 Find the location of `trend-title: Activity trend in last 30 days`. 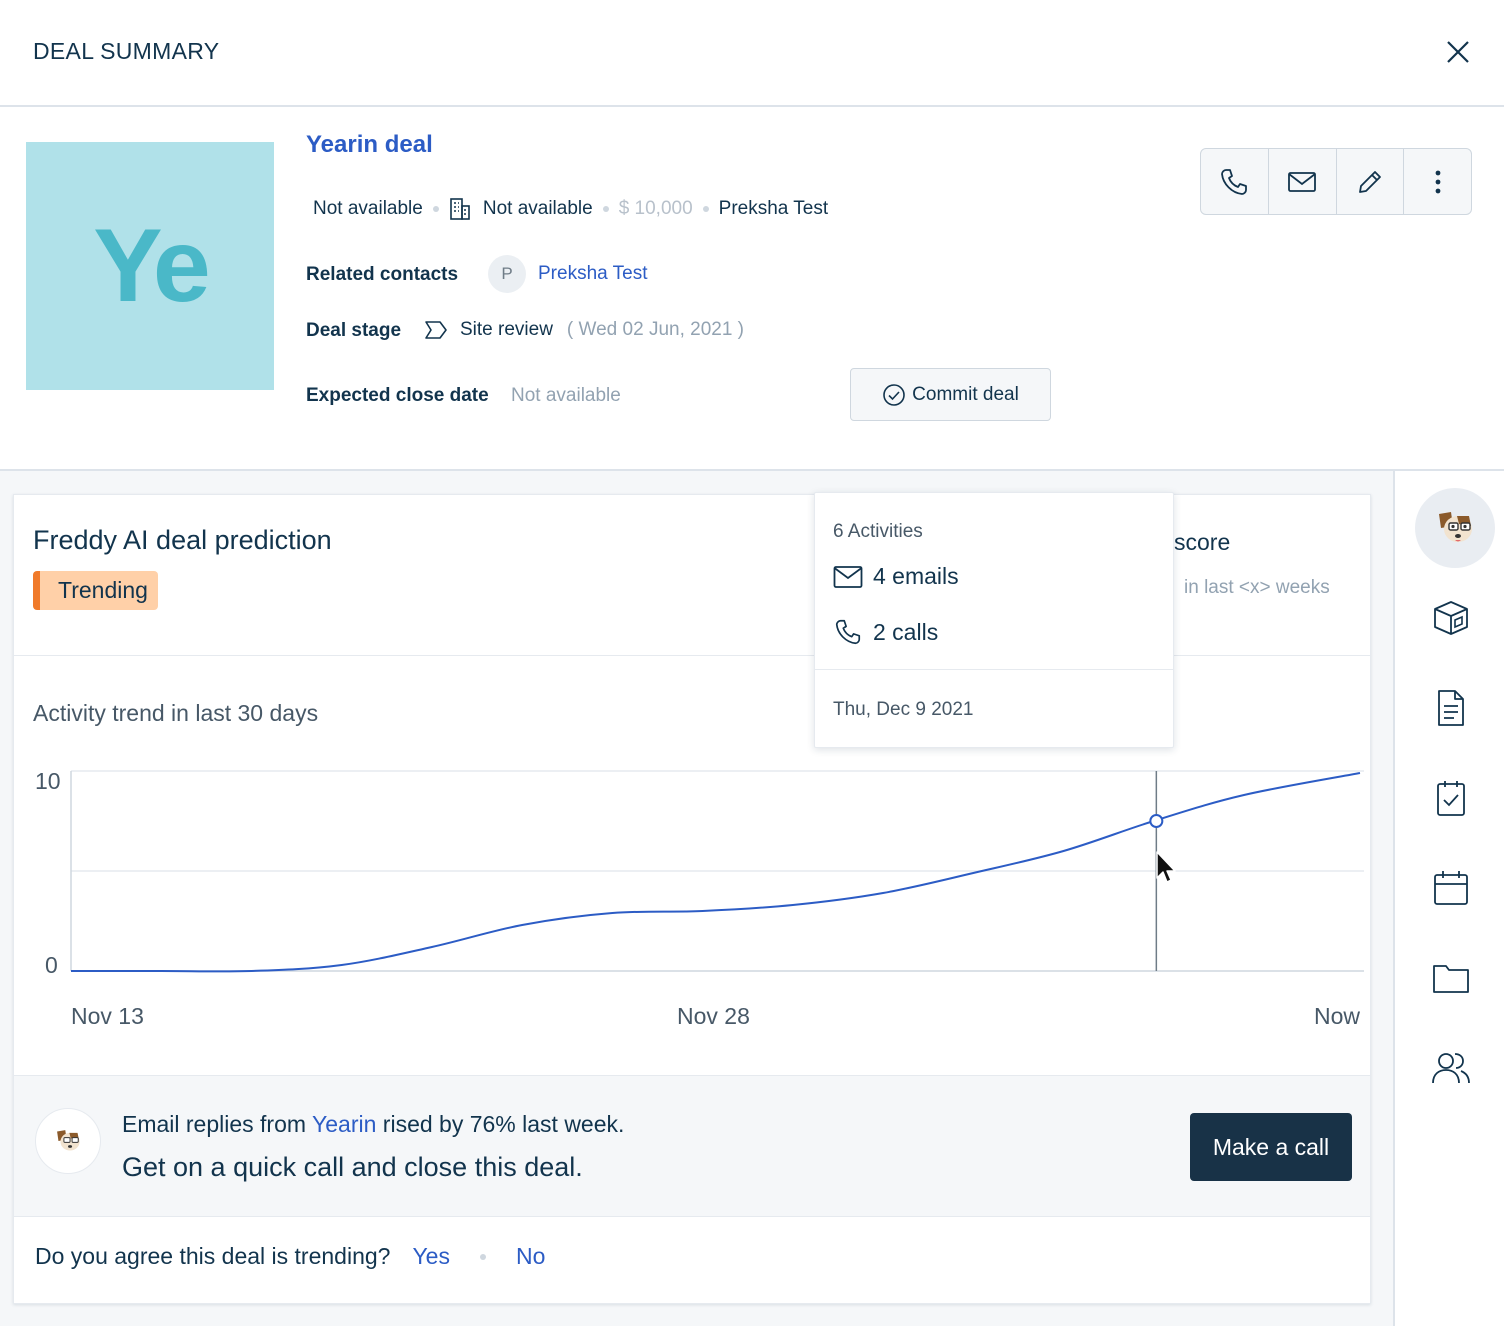

trend-title: Activity trend in last 30 days is located at coordinates (176, 713).